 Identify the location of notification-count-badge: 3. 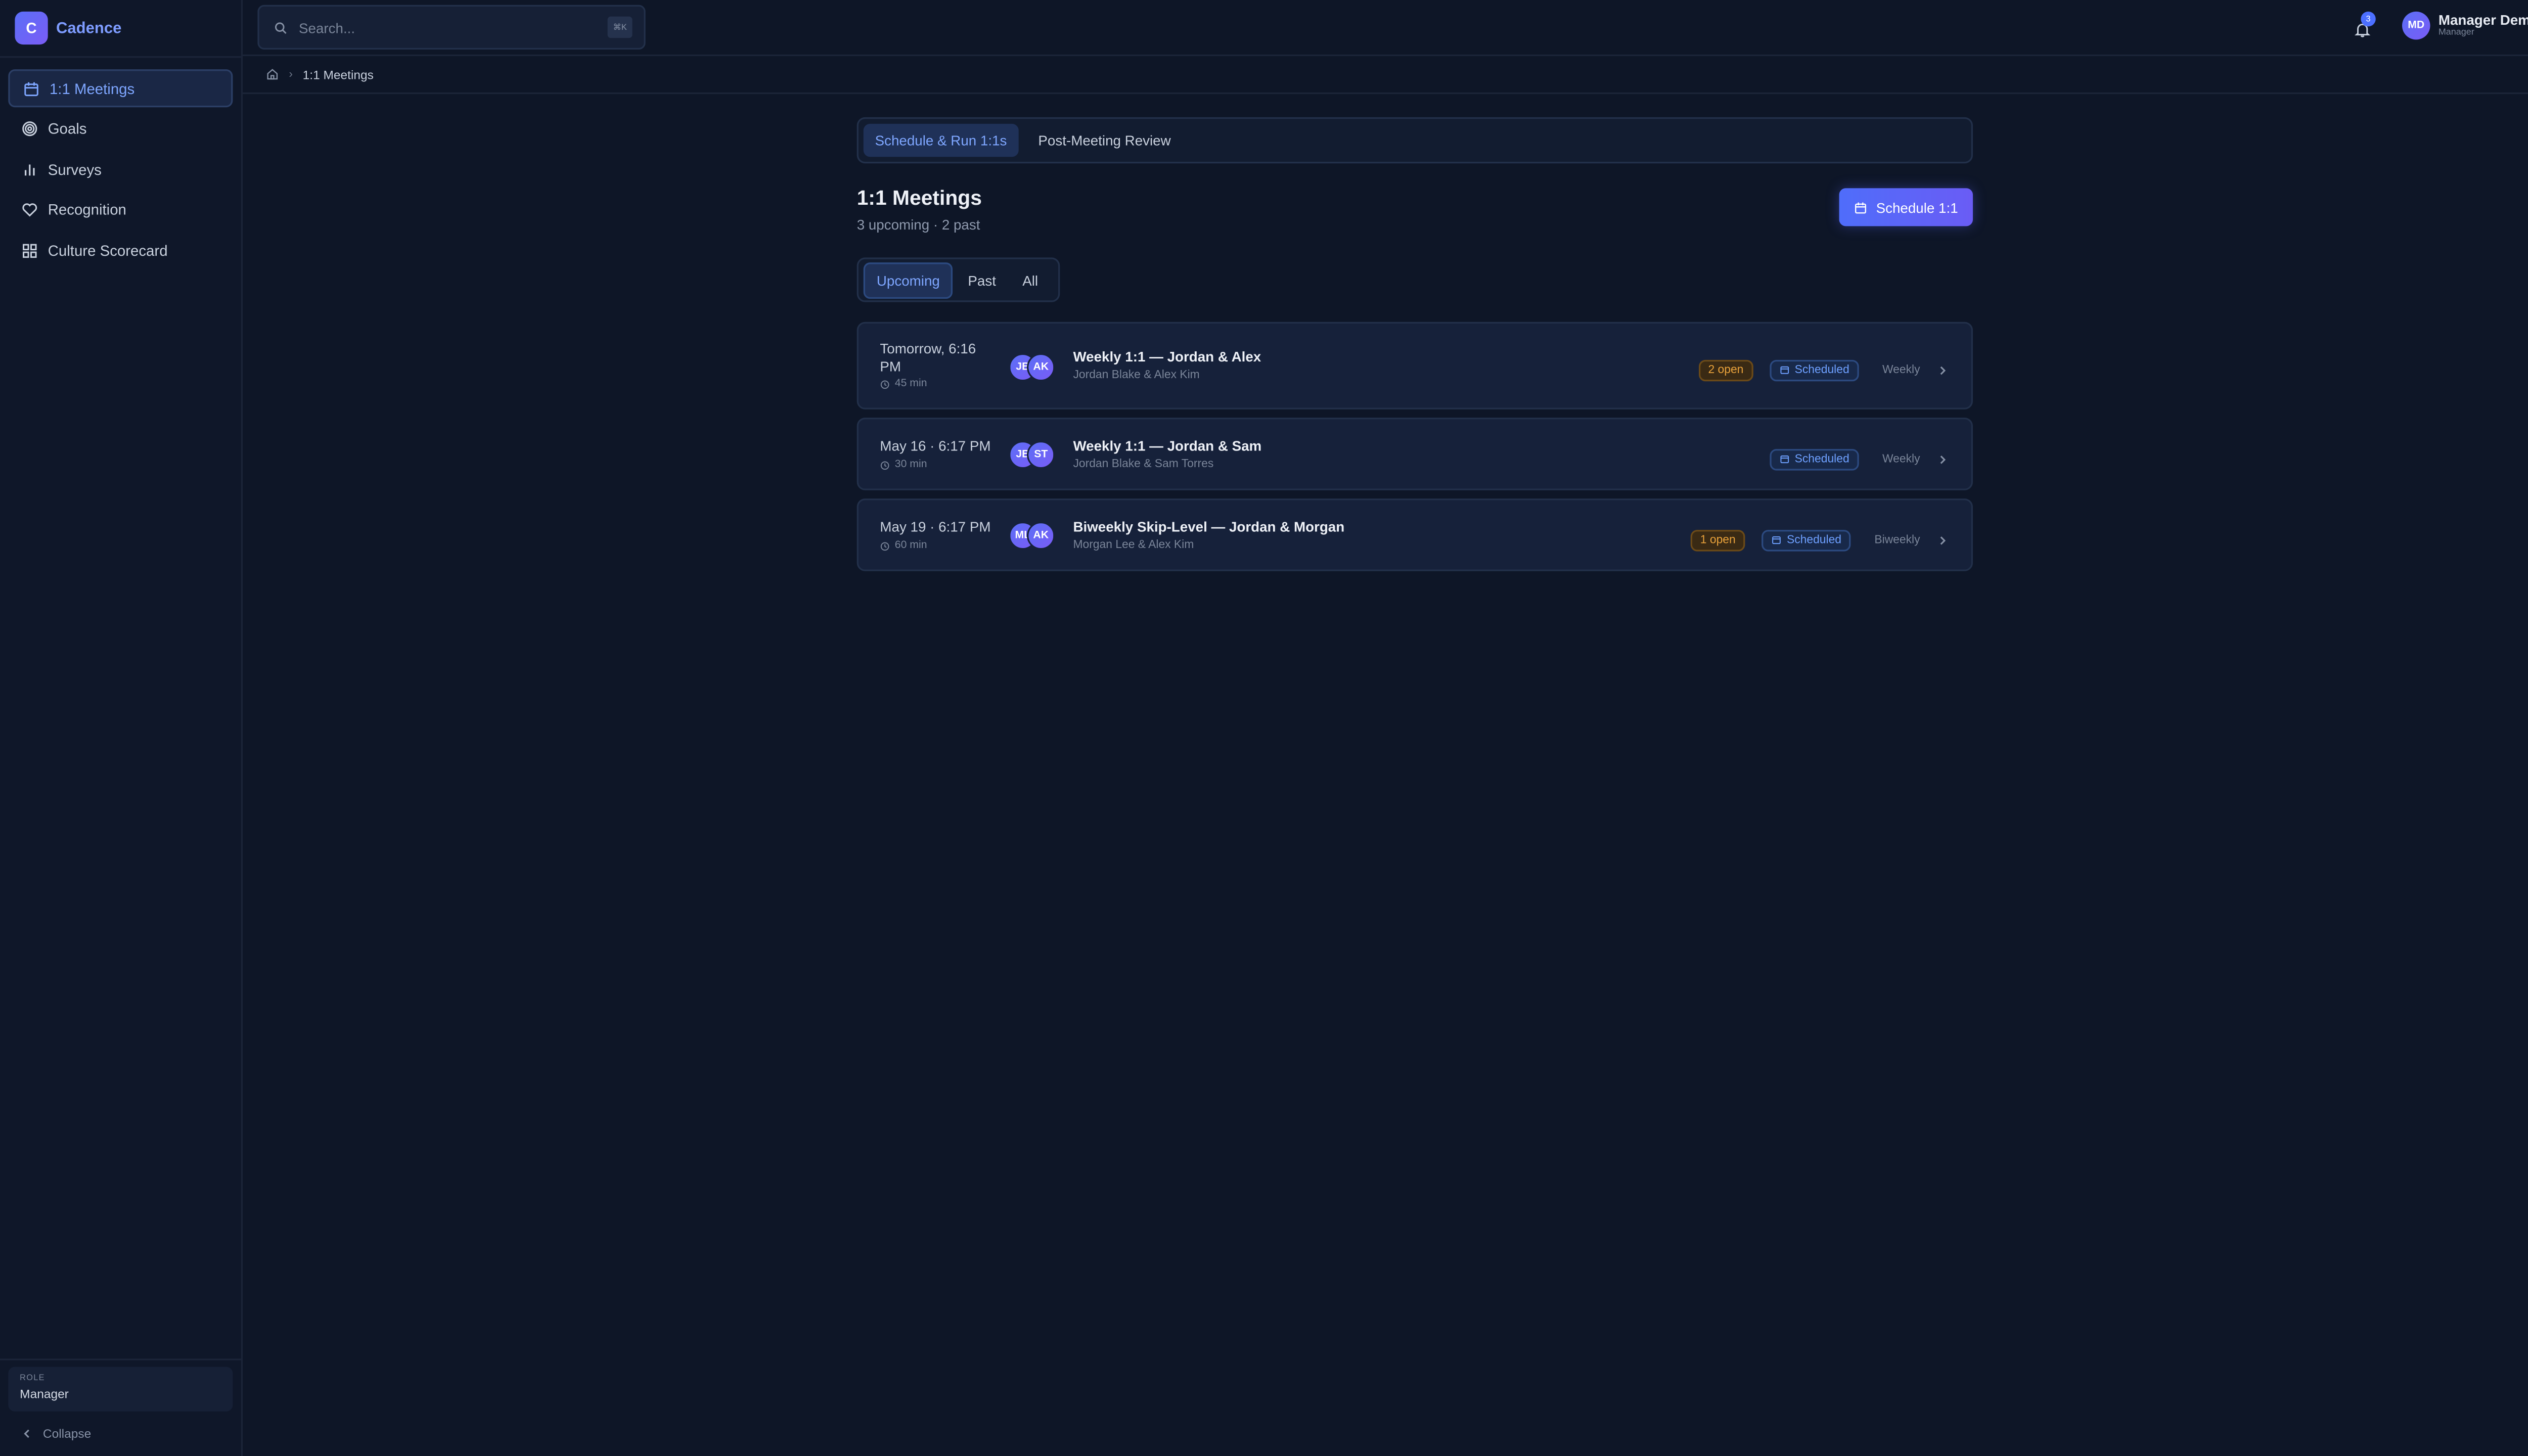
(2369, 19).